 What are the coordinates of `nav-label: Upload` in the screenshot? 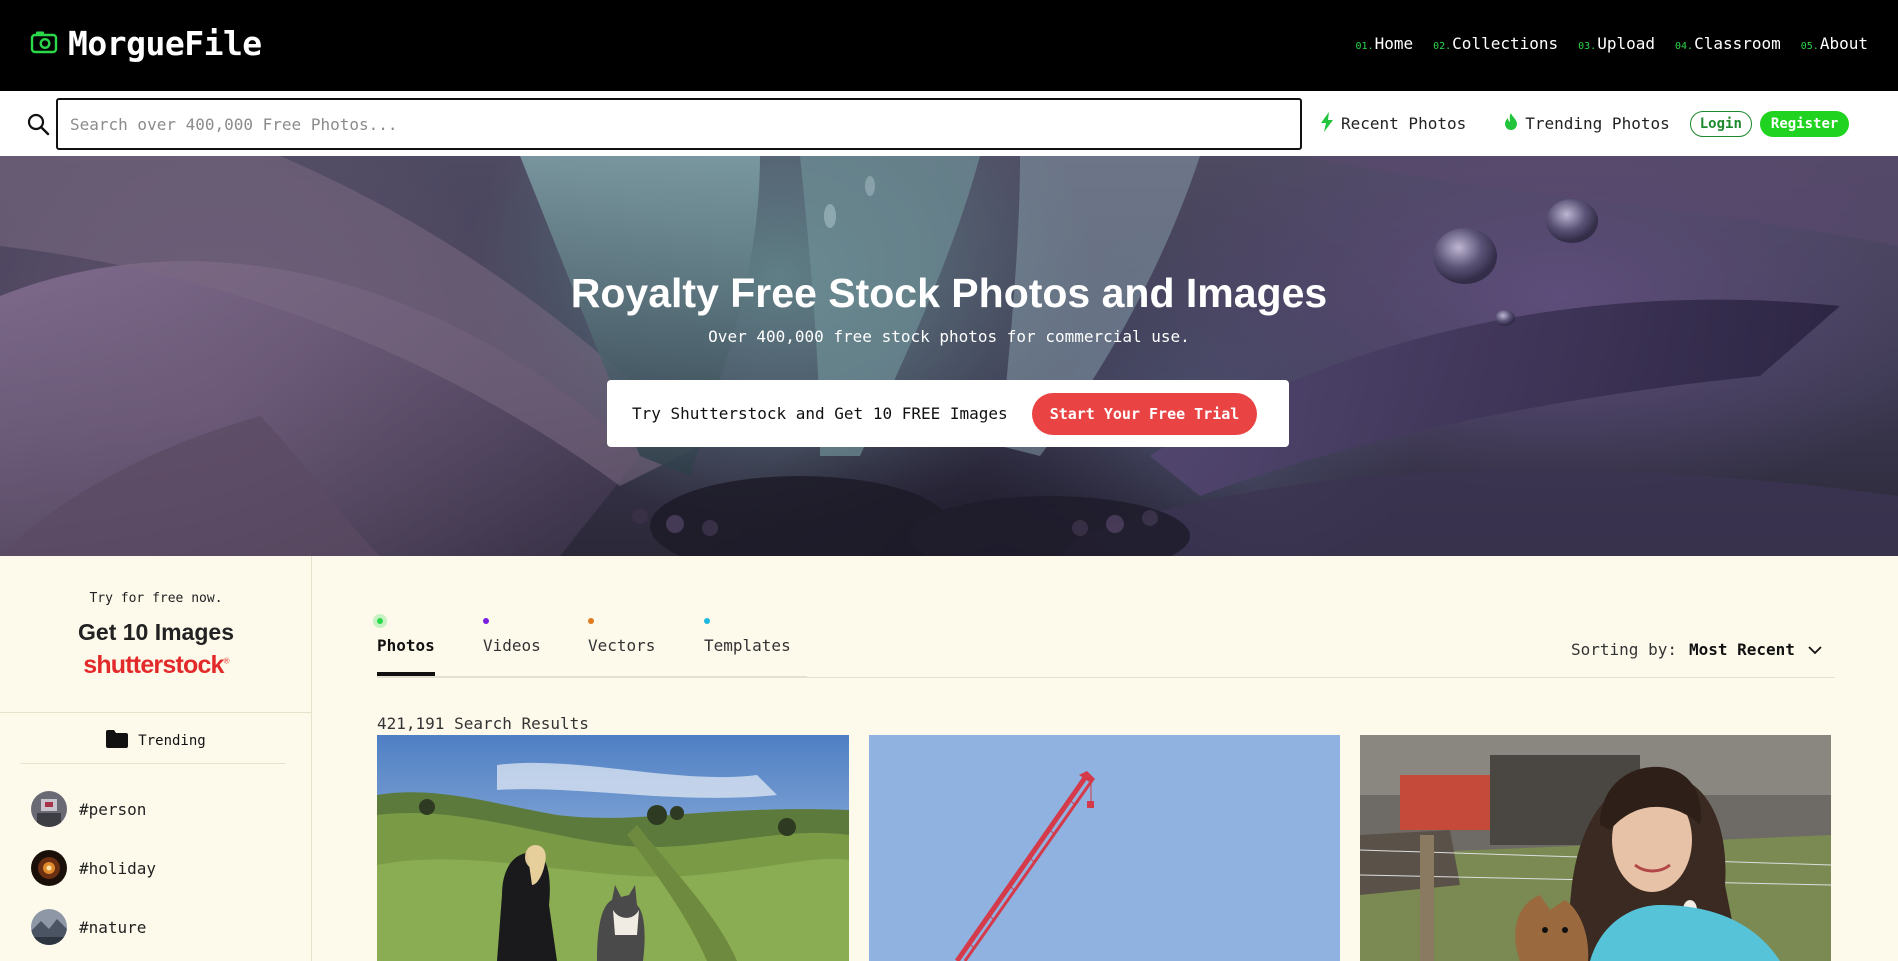 It's located at (1626, 43).